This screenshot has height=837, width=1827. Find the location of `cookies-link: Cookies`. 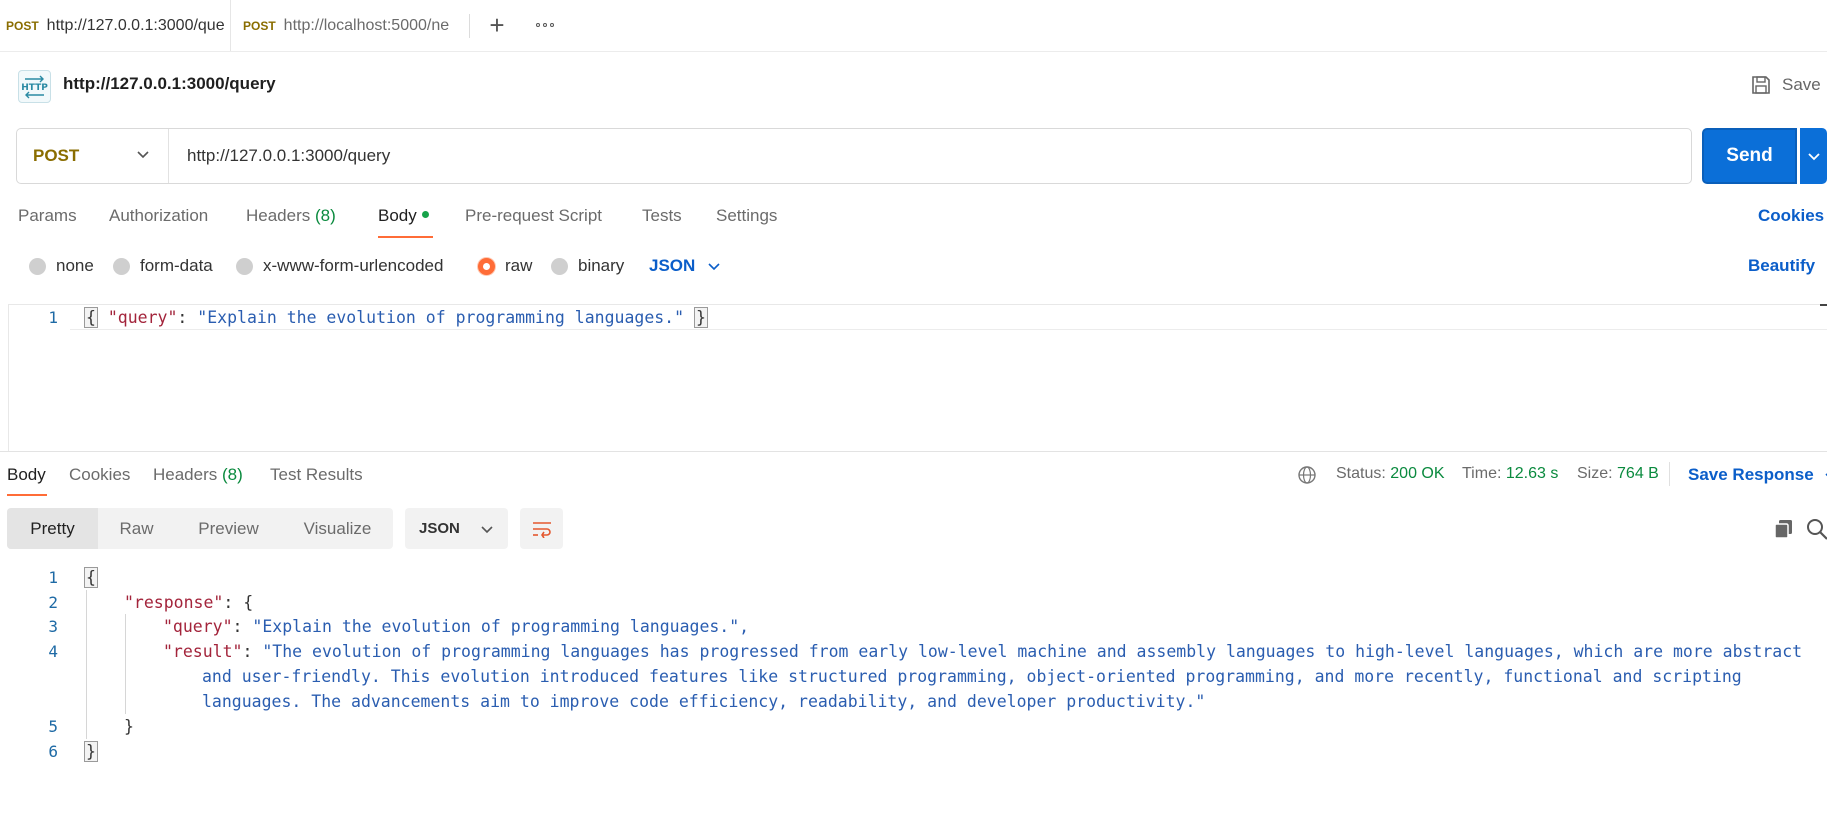

cookies-link: Cookies is located at coordinates (1791, 216).